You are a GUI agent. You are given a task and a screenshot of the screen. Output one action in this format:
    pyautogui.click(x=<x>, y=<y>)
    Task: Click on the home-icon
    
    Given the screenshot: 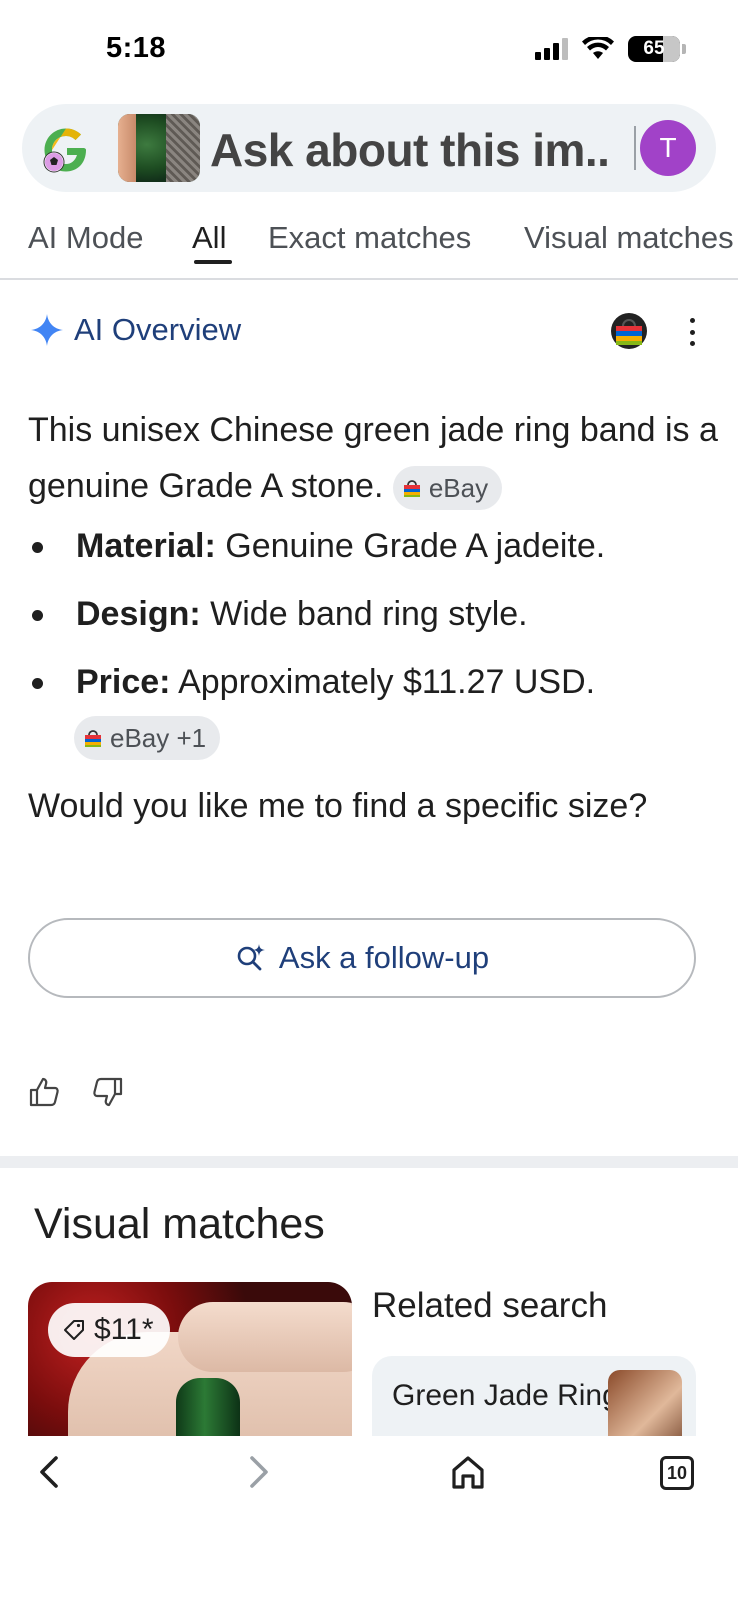 What is the action you would take?
    pyautogui.click(x=468, y=1472)
    